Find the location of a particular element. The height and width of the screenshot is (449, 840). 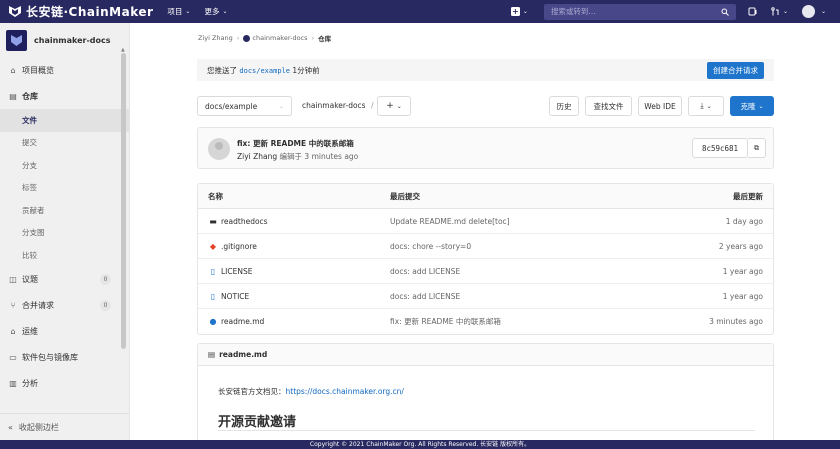

chart-icon: ▥ is located at coordinates (13, 383).